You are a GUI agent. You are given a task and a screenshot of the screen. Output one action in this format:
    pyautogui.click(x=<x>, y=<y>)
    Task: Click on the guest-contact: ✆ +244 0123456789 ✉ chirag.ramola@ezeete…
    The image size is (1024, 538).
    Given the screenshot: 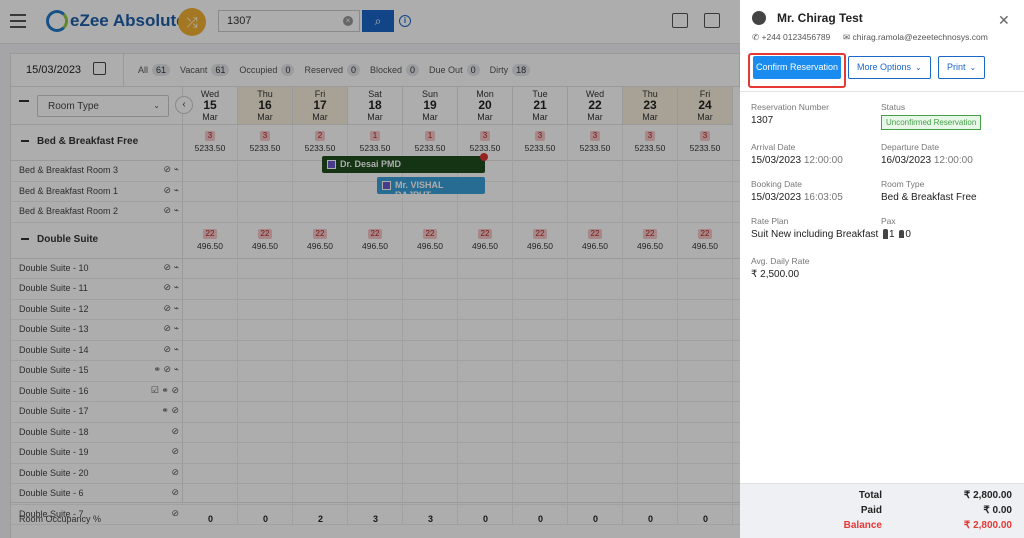 What is the action you would take?
    pyautogui.click(x=870, y=37)
    